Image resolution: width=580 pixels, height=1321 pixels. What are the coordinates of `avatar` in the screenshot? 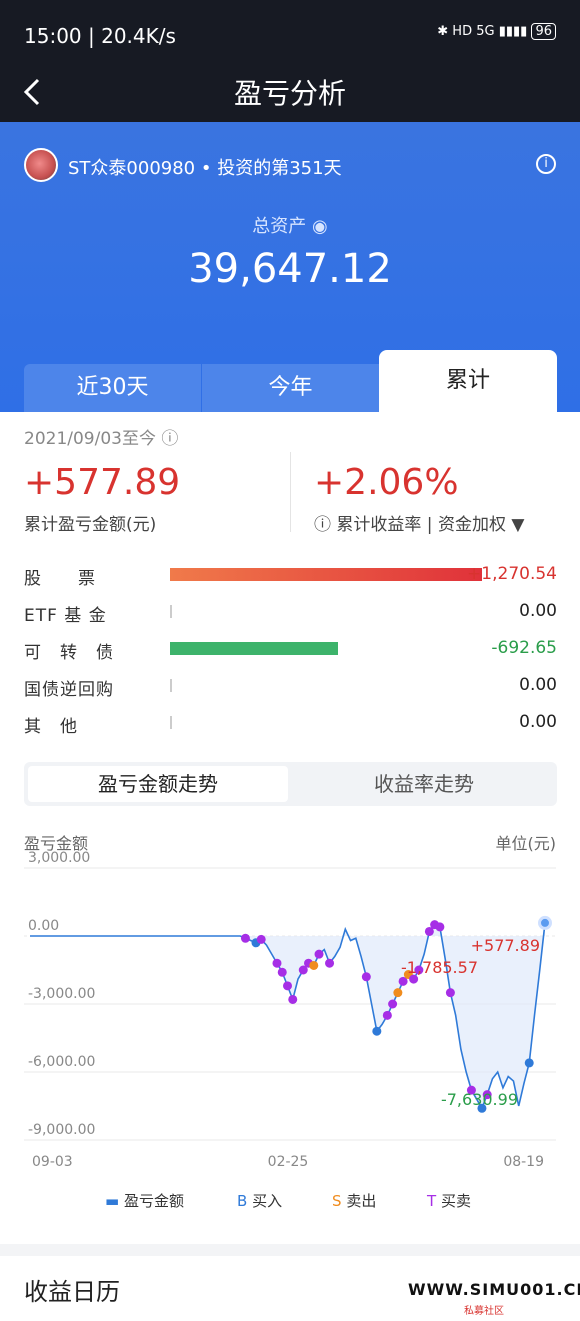 It's located at (41, 165).